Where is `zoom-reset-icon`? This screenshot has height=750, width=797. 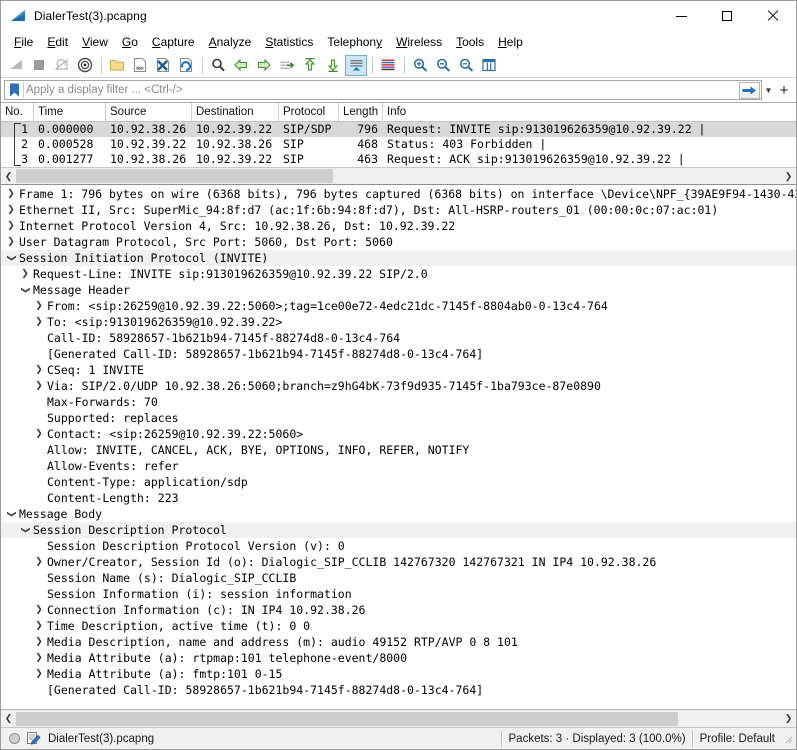
zoom-reset-icon is located at coordinates (466, 65).